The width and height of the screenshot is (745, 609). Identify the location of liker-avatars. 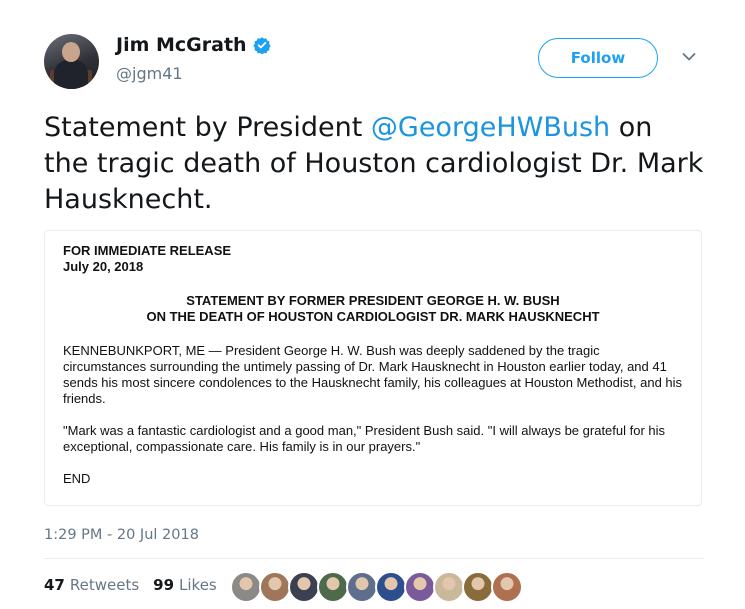
(376, 587).